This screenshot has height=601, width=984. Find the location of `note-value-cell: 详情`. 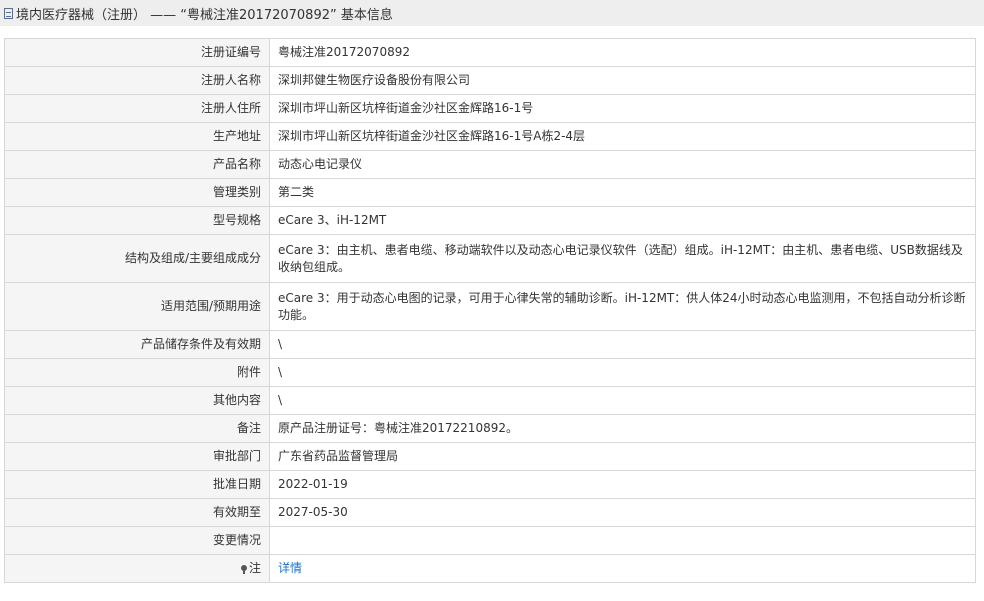

note-value-cell: 详情 is located at coordinates (622, 568).